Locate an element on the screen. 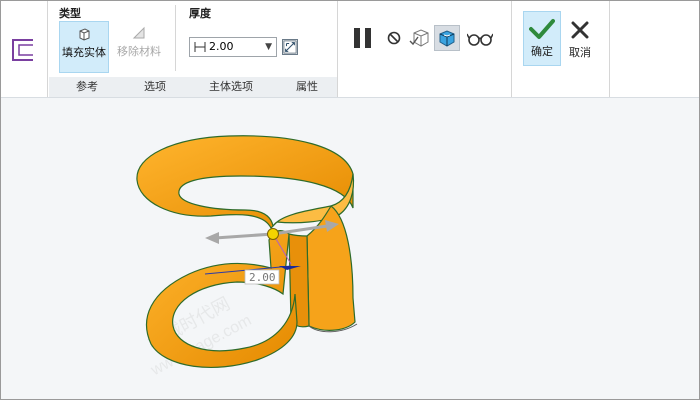 The image size is (700, 400). ok-button: 确定 is located at coordinates (542, 38).